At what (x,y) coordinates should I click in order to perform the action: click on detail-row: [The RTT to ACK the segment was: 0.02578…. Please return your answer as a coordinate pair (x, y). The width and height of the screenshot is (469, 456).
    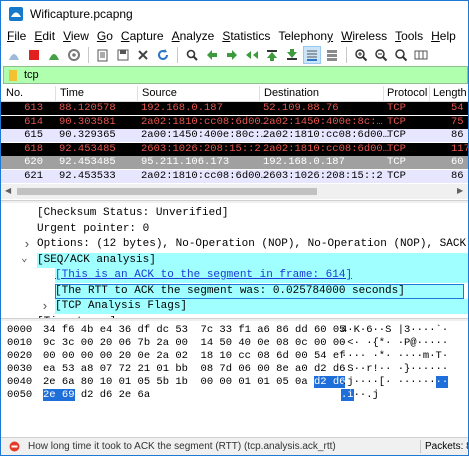
    Looking at the image, I should click on (234, 291).